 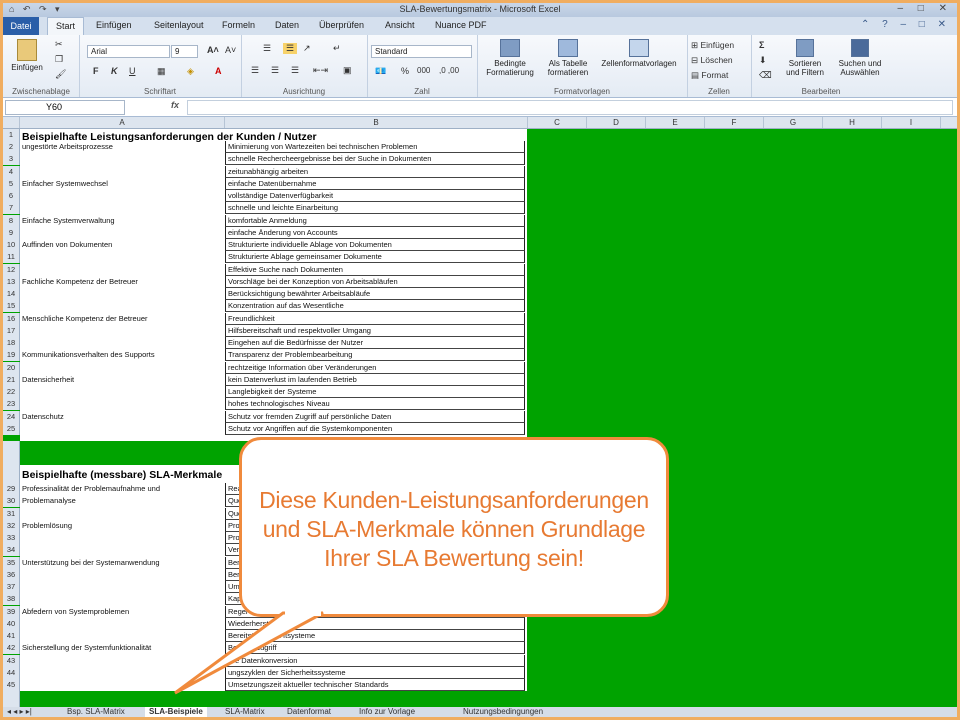 What do you see at coordinates (449, 70) in the screenshot?
I see `decimal-icon: ,0 ,00` at bounding box center [449, 70].